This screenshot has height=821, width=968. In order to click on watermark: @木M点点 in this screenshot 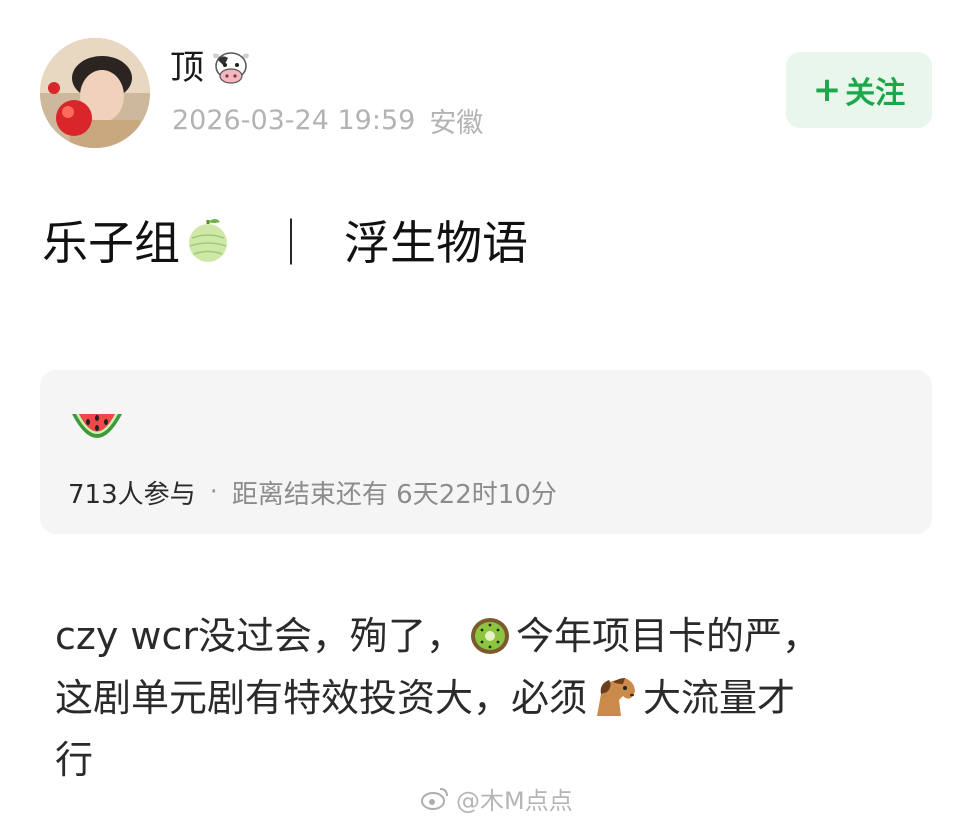, I will do `click(496, 798)`.